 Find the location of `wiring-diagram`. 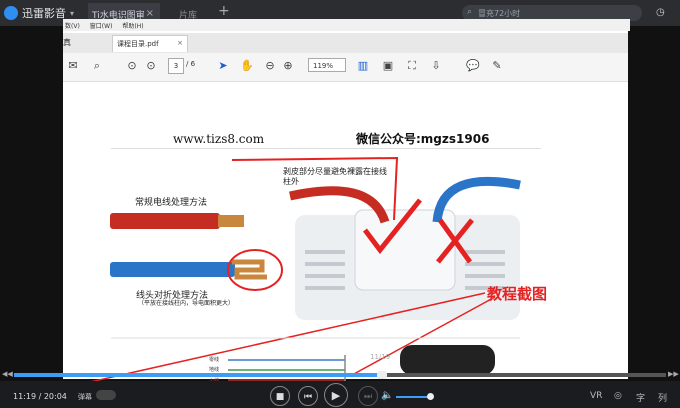

wiring-diagram is located at coordinates (287, 368).